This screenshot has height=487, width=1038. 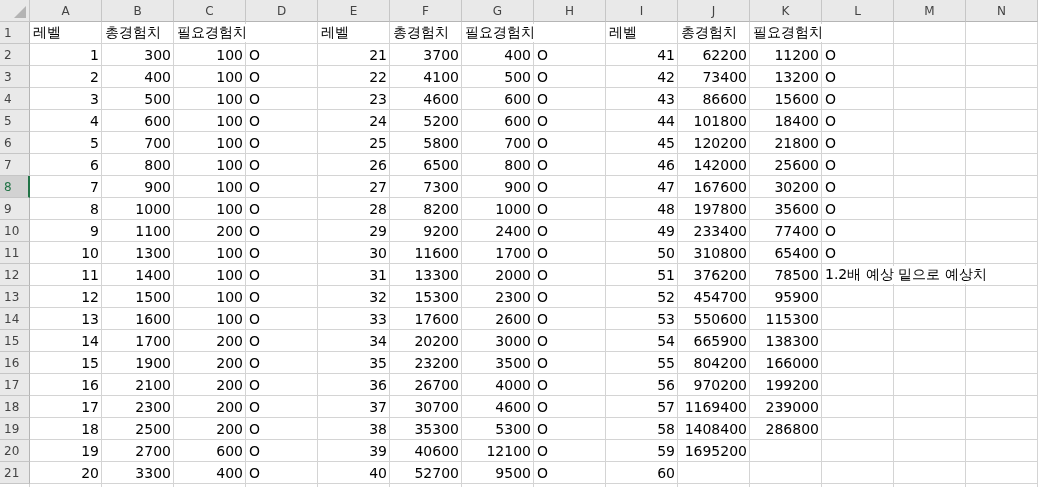 I want to click on column-header: C, so click(x=210, y=11).